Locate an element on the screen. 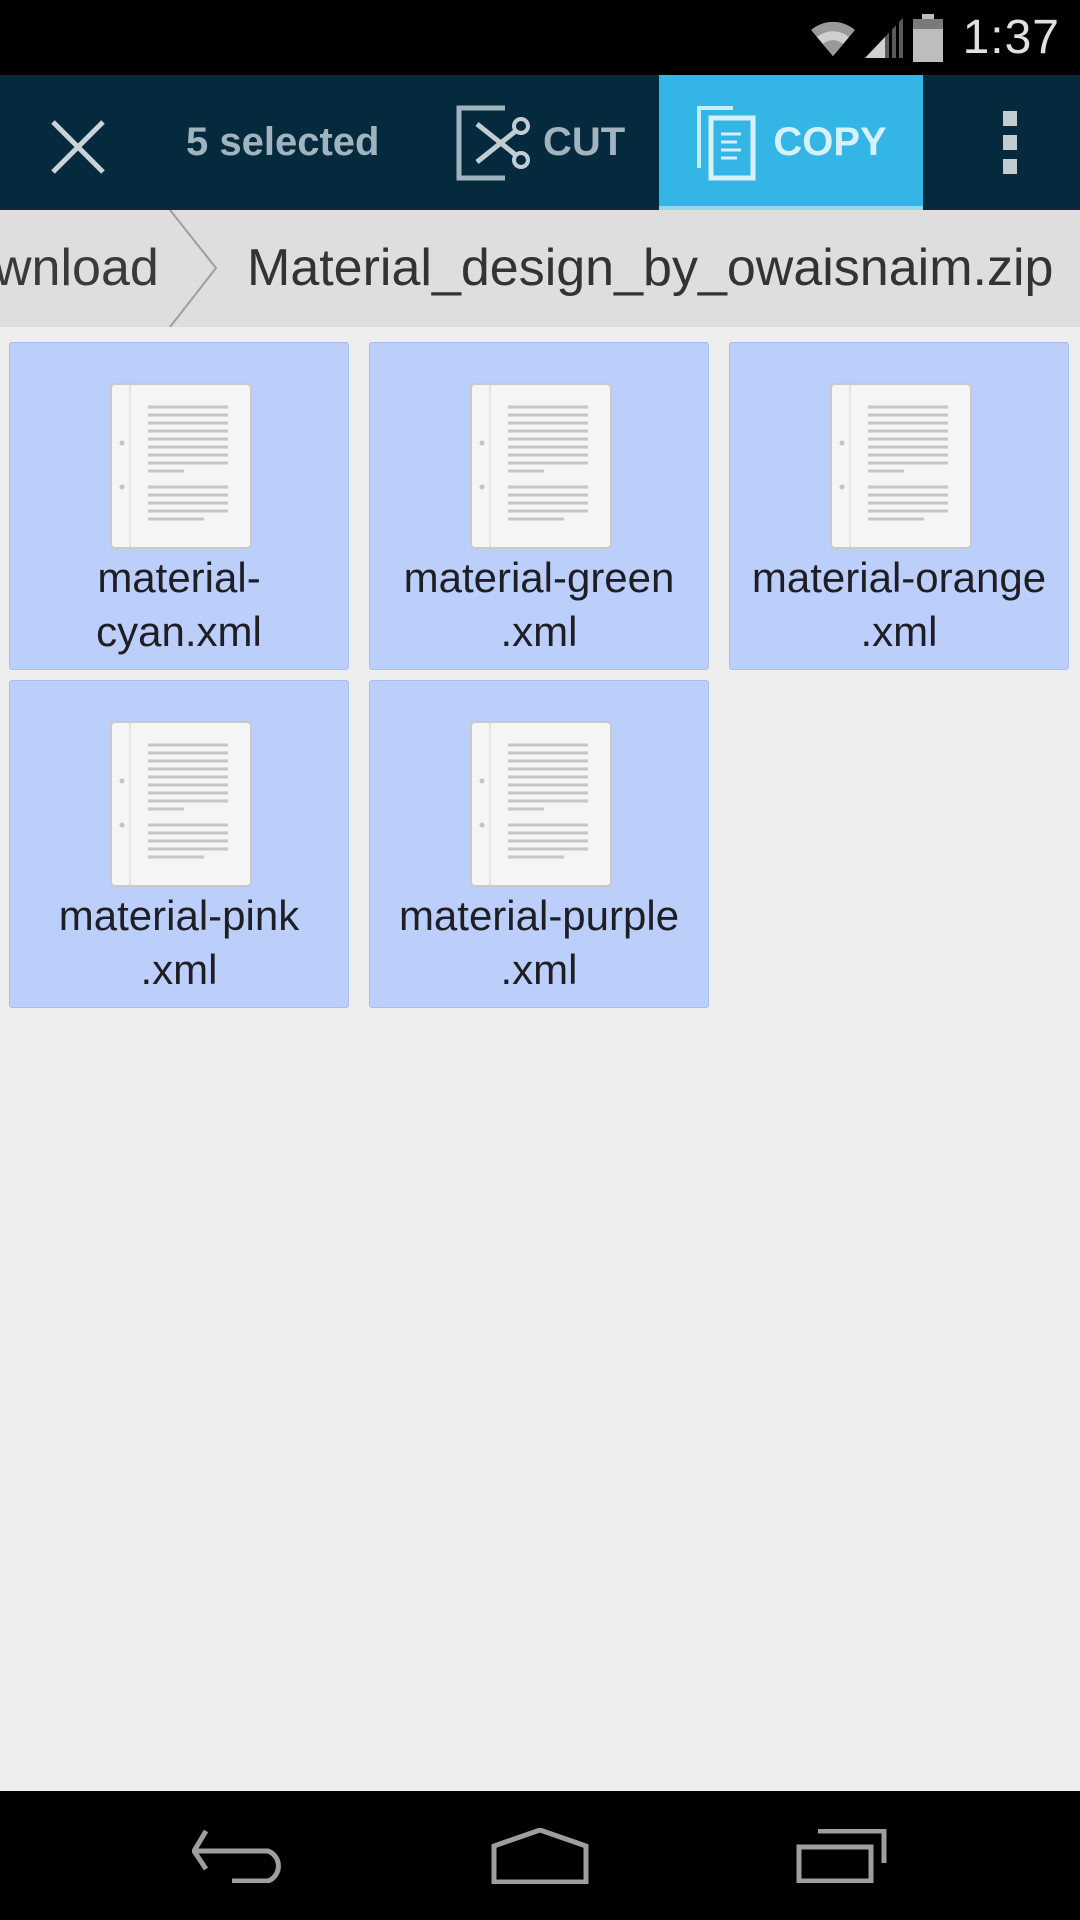 This screenshot has height=1920, width=1080. cut-button: CUT is located at coordinates (555, 142).